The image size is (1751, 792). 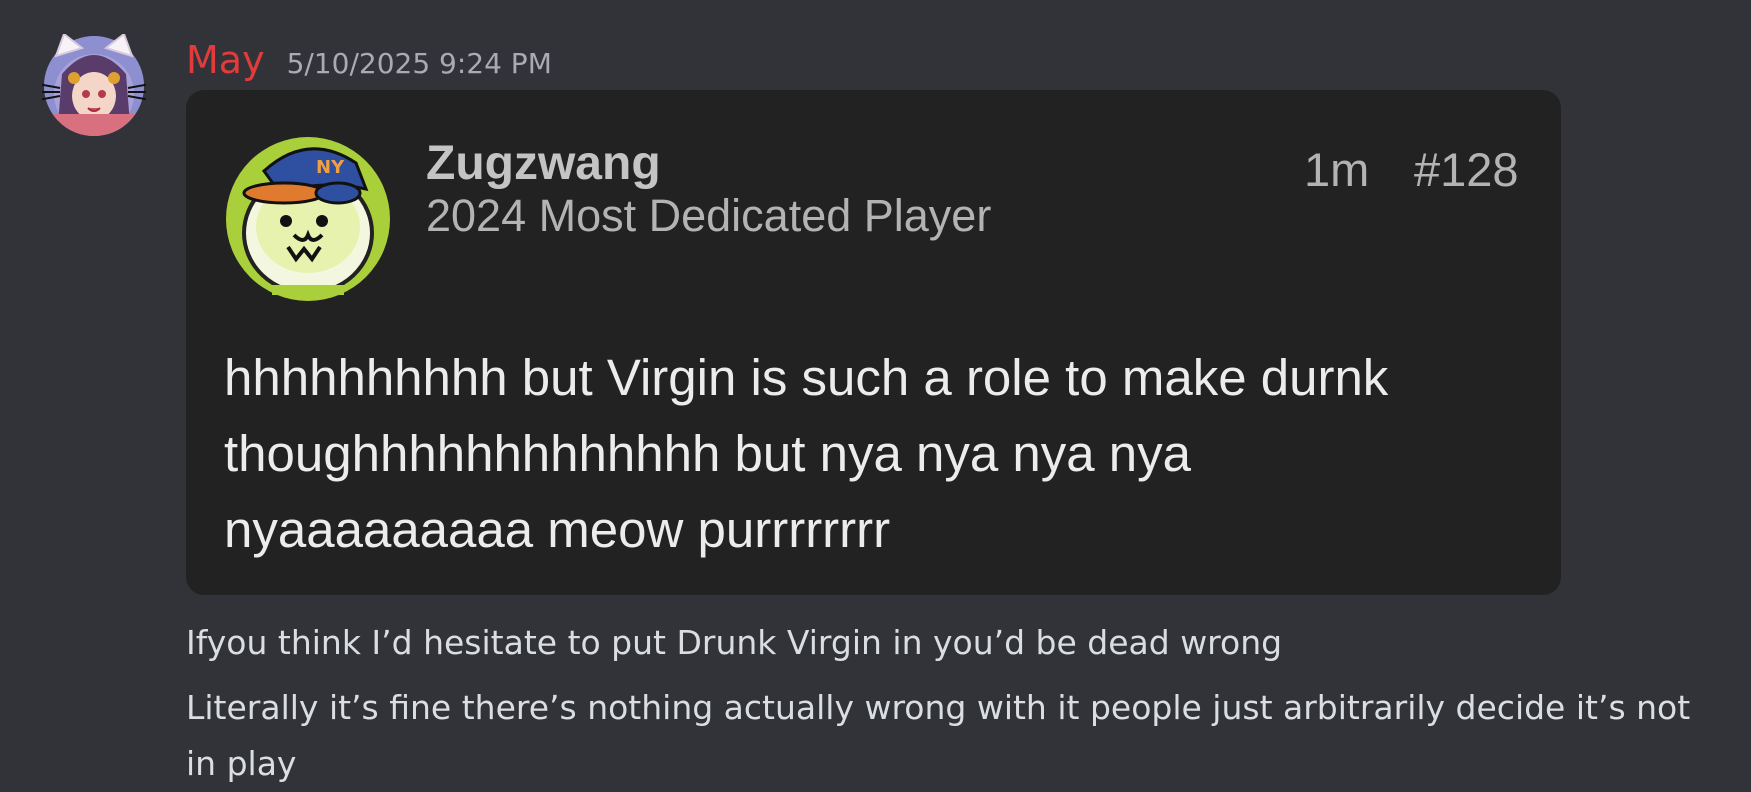 I want to click on message-header: May 5/10/2025 9:24 PM, so click(x=369, y=60).